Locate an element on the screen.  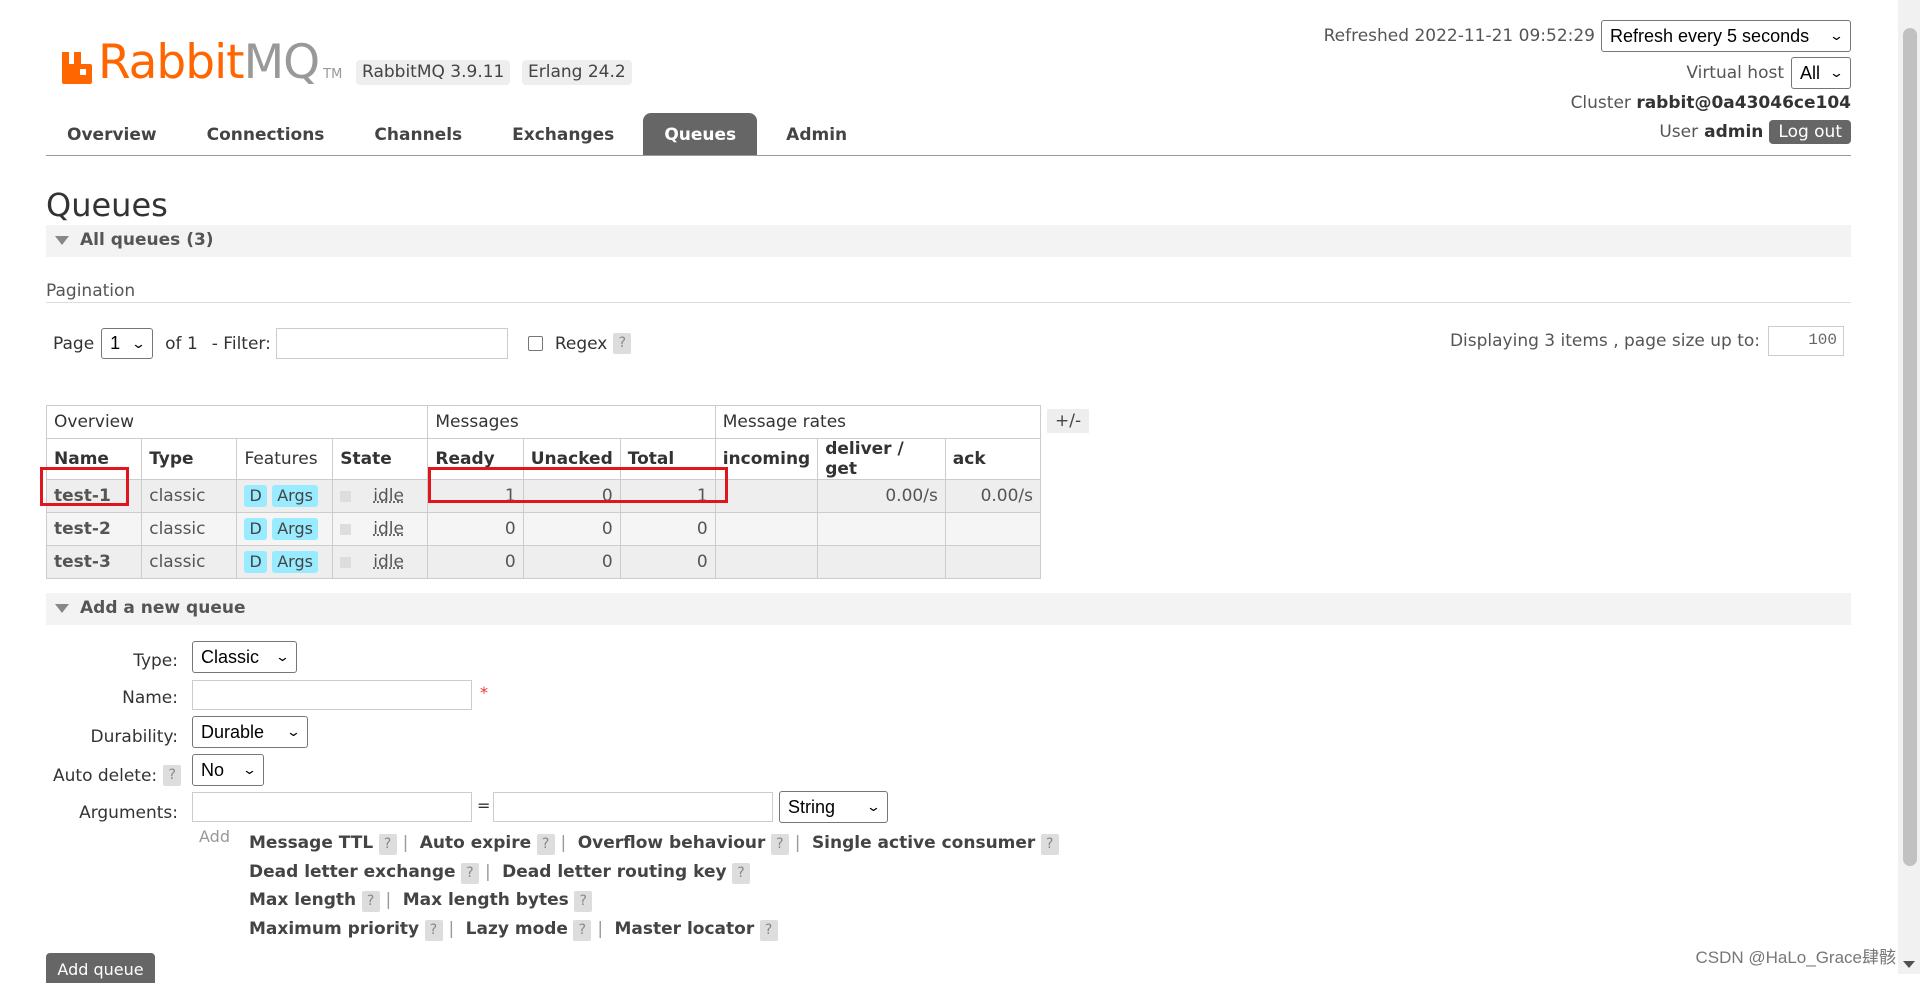
column-header-deliver-get: deliver / get is located at coordinates (881, 459).